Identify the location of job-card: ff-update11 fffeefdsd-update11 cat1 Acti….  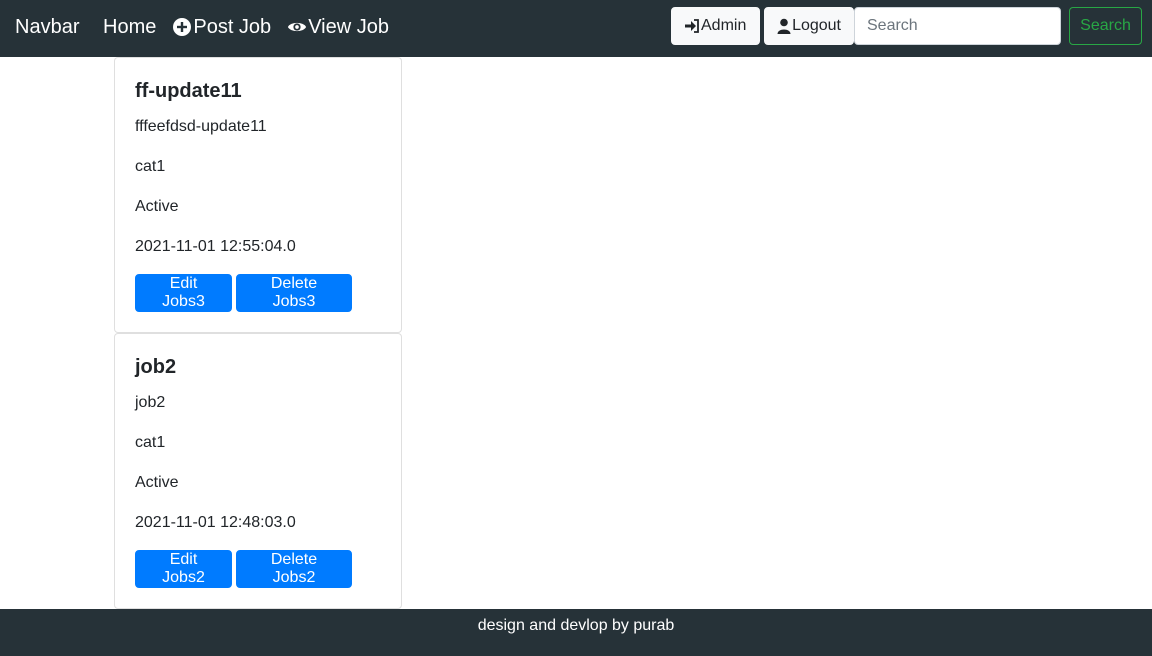
(258, 195).